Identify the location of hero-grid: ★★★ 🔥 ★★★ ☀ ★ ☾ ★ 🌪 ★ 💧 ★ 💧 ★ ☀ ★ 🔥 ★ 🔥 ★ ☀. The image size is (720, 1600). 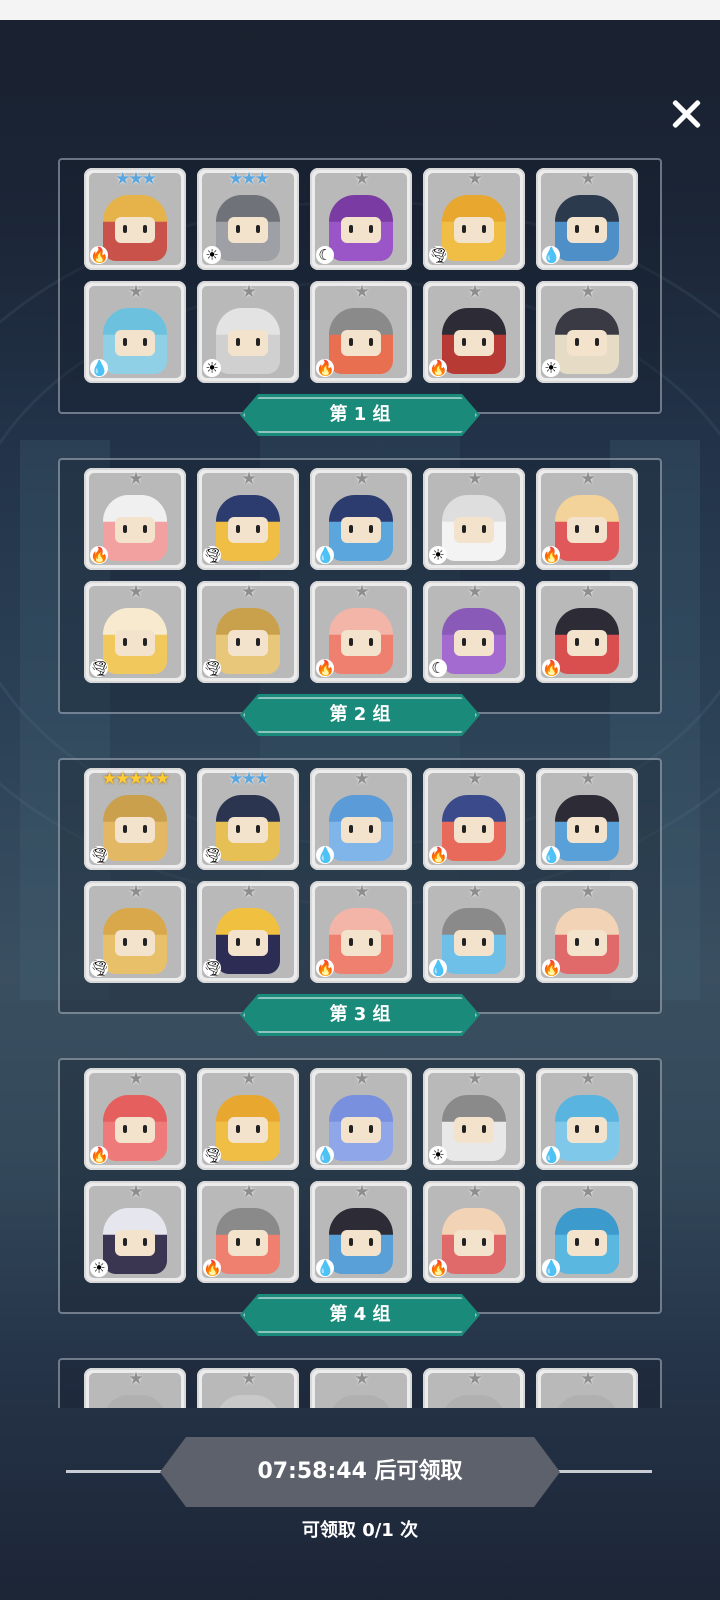
(361, 275).